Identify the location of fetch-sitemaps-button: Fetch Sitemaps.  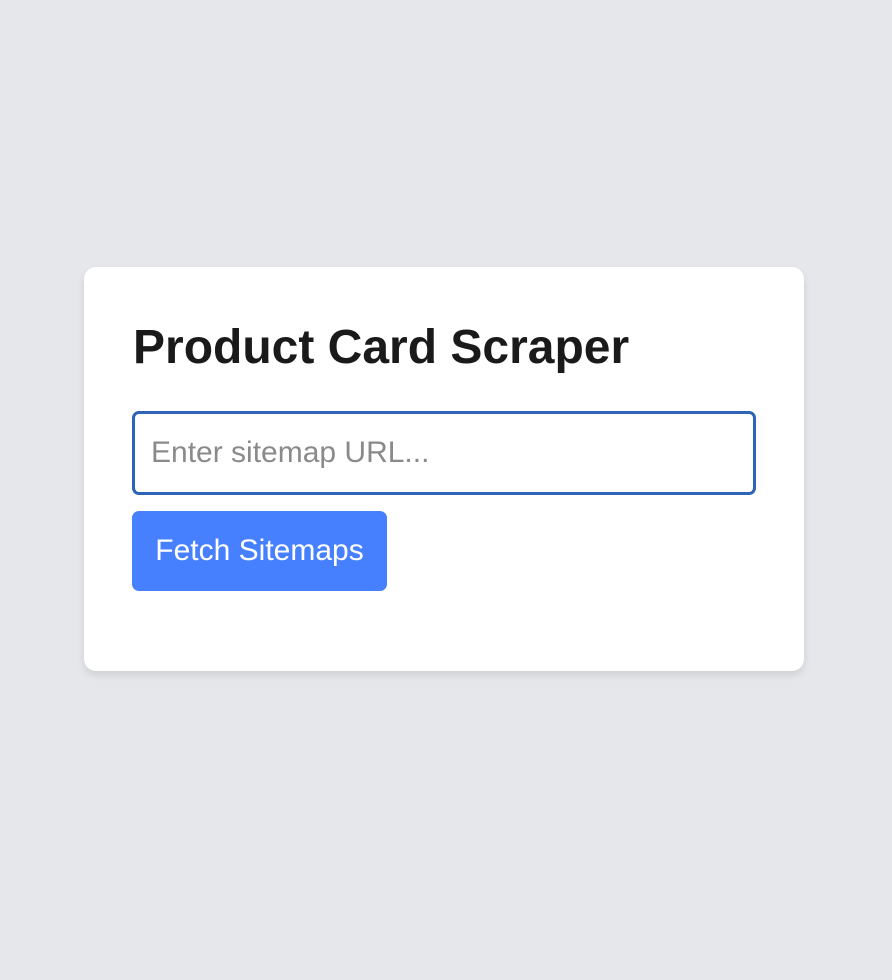
(259, 551).